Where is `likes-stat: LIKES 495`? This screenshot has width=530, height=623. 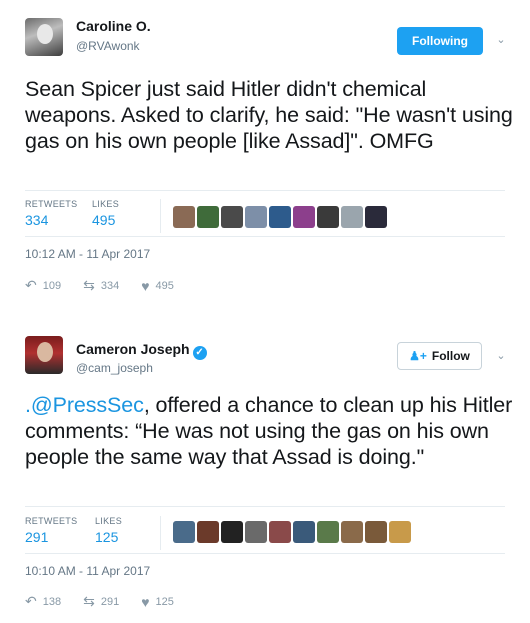 likes-stat: LIKES 495 is located at coordinates (105, 213).